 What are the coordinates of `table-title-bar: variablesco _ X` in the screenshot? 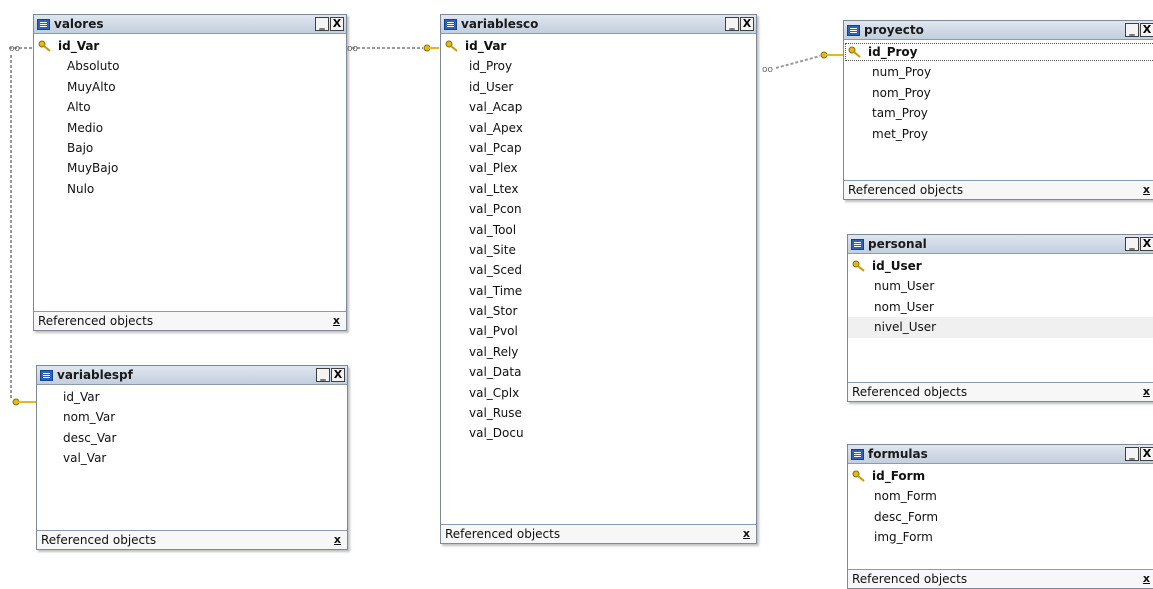 It's located at (598, 24).